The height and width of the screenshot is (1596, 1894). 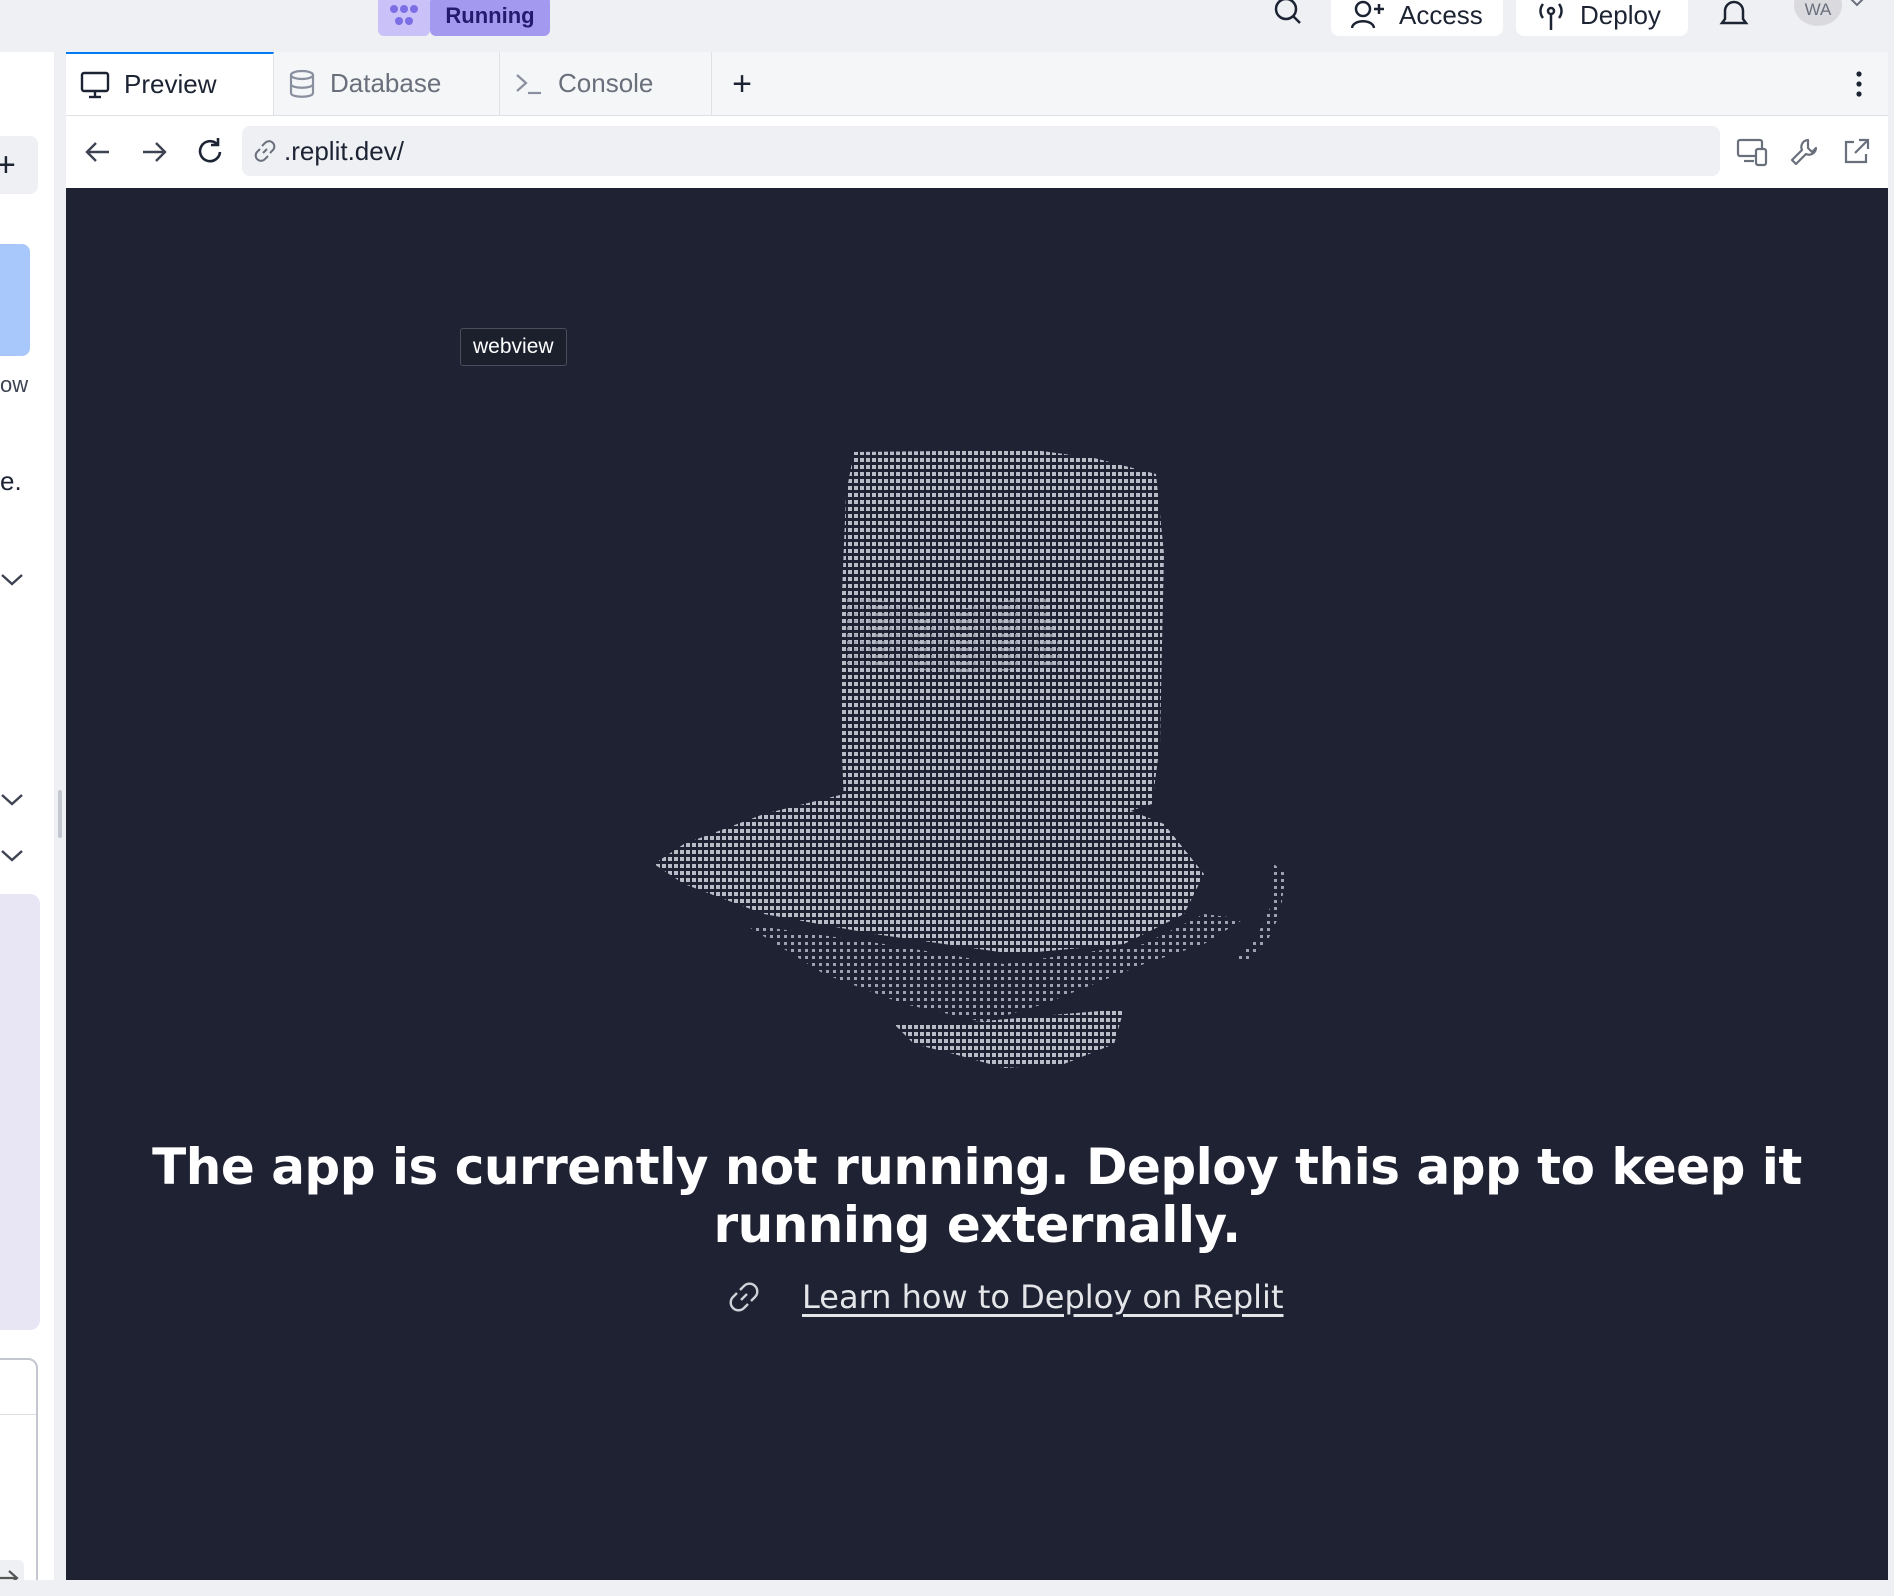 I want to click on deploy-label: Deploy, so click(x=1620, y=15).